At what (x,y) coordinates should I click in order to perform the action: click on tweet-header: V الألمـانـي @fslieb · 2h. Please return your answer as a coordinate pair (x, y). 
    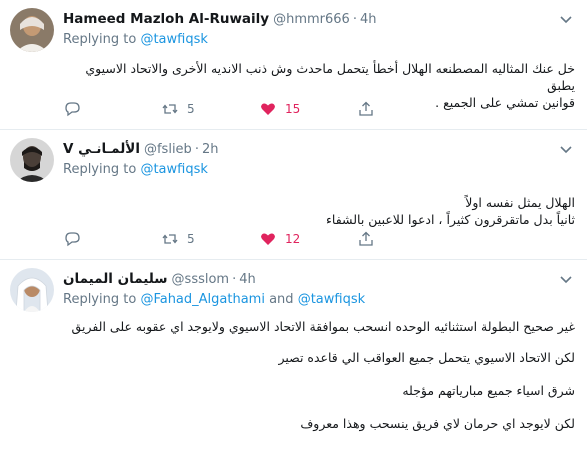
    Looking at the image, I should click on (319, 149).